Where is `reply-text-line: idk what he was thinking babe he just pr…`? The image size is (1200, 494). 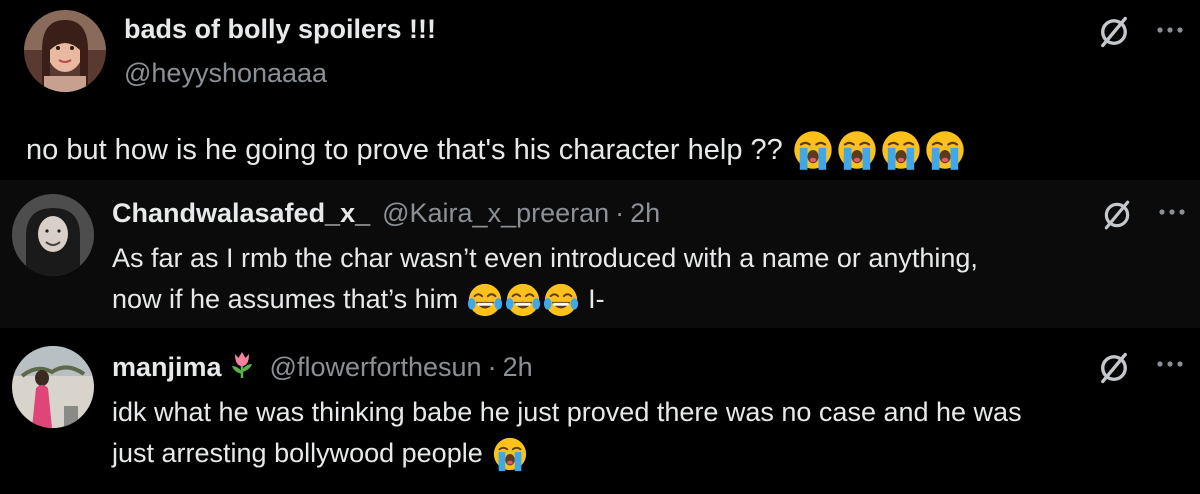
reply-text-line: idk what he was thinking babe he just pr… is located at coordinates (567, 412).